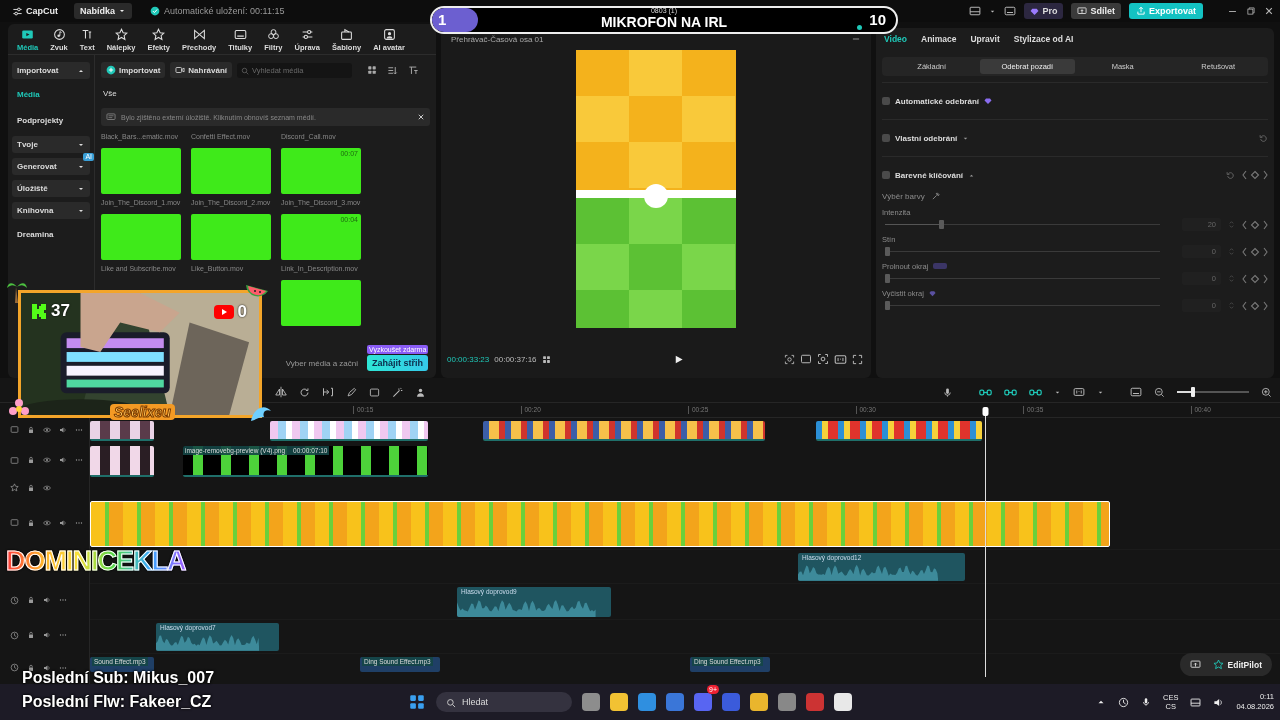  What do you see at coordinates (857, 359) in the screenshot?
I see `fullscreen-icon` at bounding box center [857, 359].